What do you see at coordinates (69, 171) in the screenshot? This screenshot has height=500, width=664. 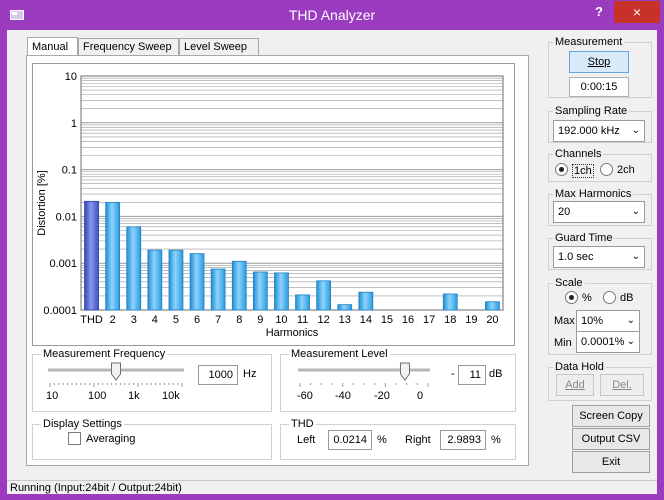 I see `y-tick-label: 0.1` at bounding box center [69, 171].